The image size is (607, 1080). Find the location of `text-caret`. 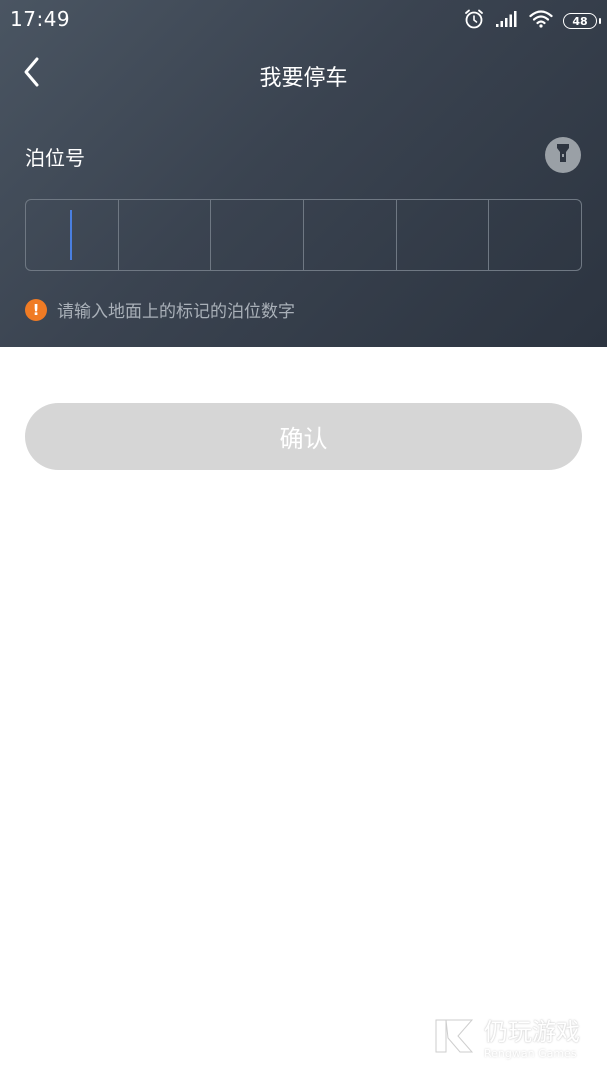

text-caret is located at coordinates (71, 235).